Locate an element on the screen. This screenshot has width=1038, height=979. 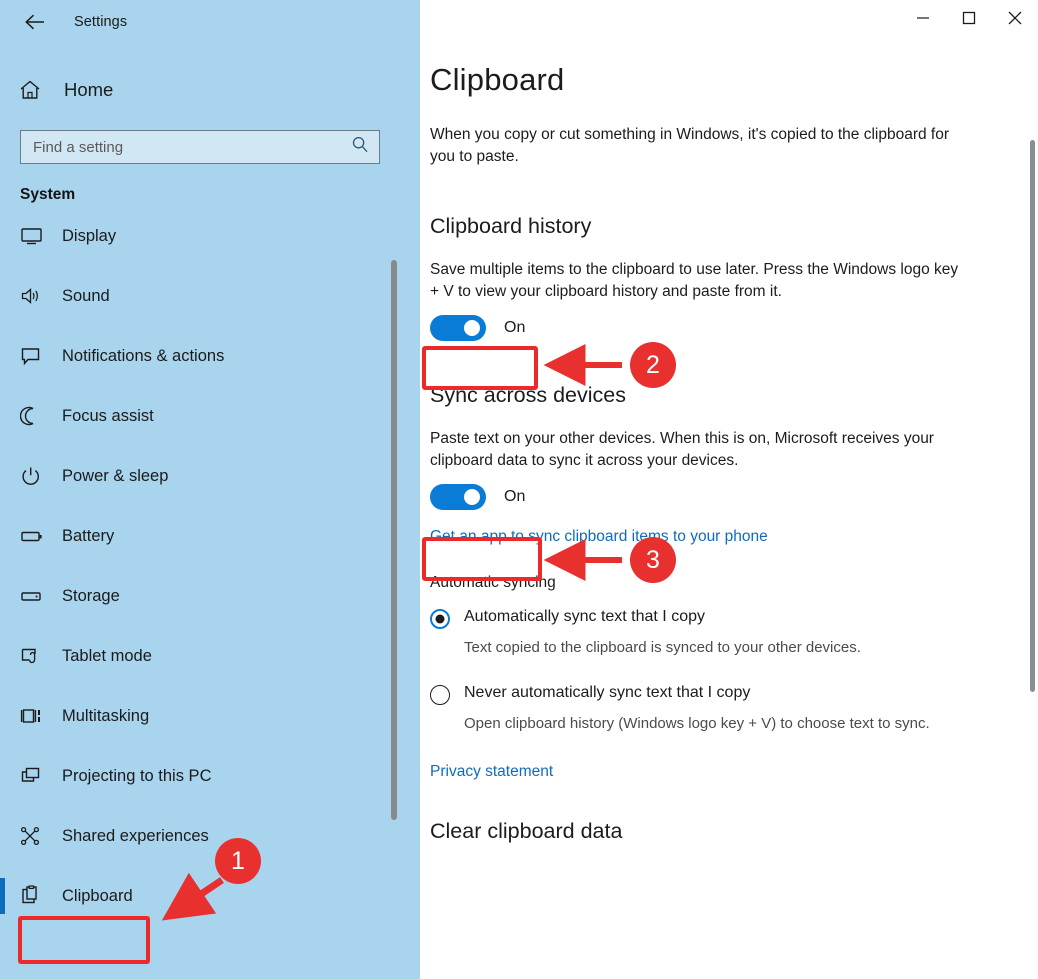
privacy-statement-link: Privacy statement is located at coordinates (491, 772).